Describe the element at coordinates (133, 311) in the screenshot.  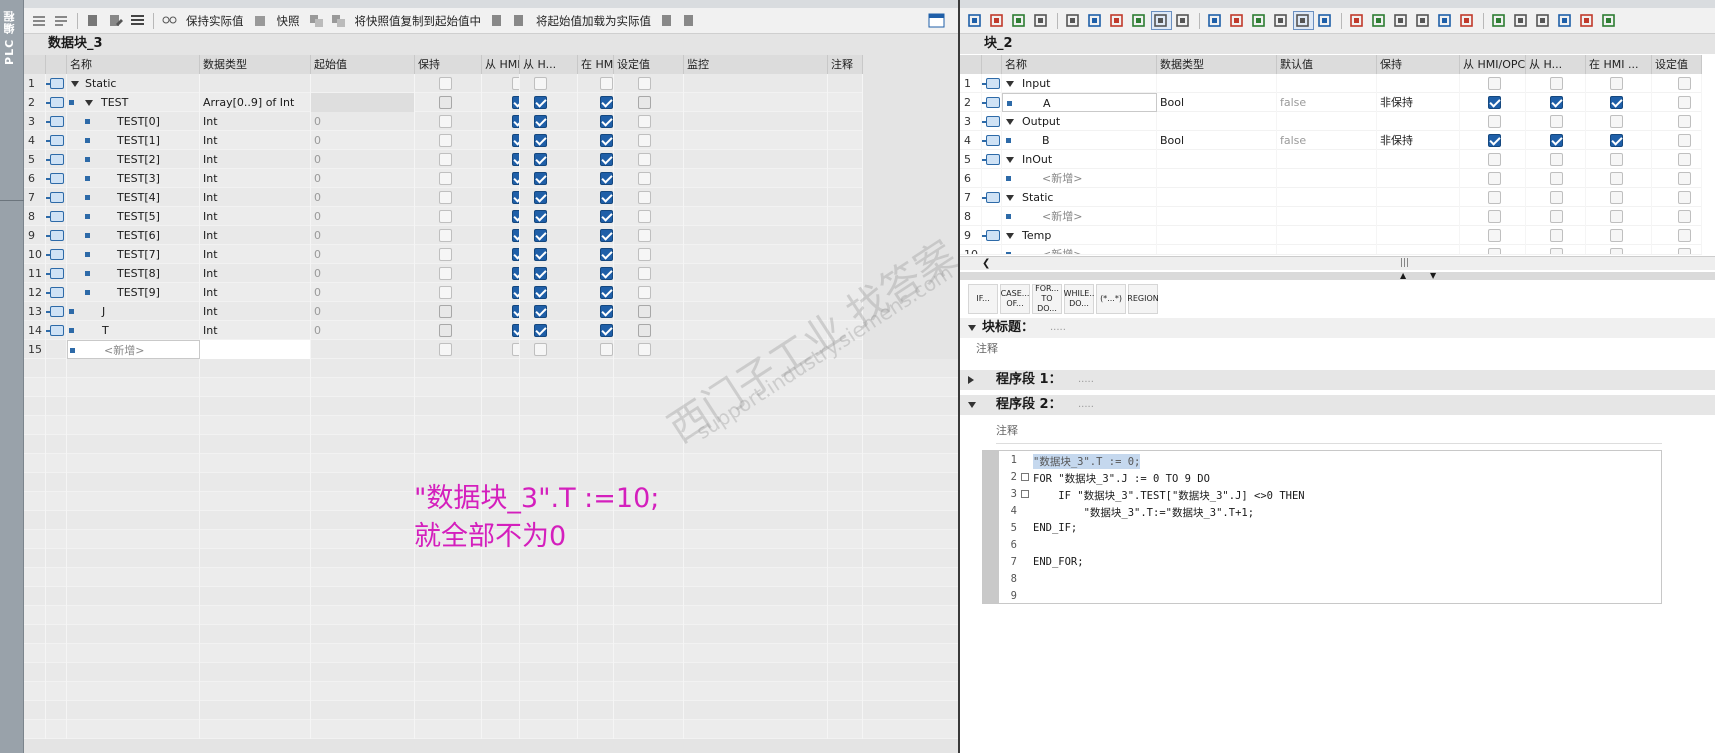
I see `name-cell: J` at that location.